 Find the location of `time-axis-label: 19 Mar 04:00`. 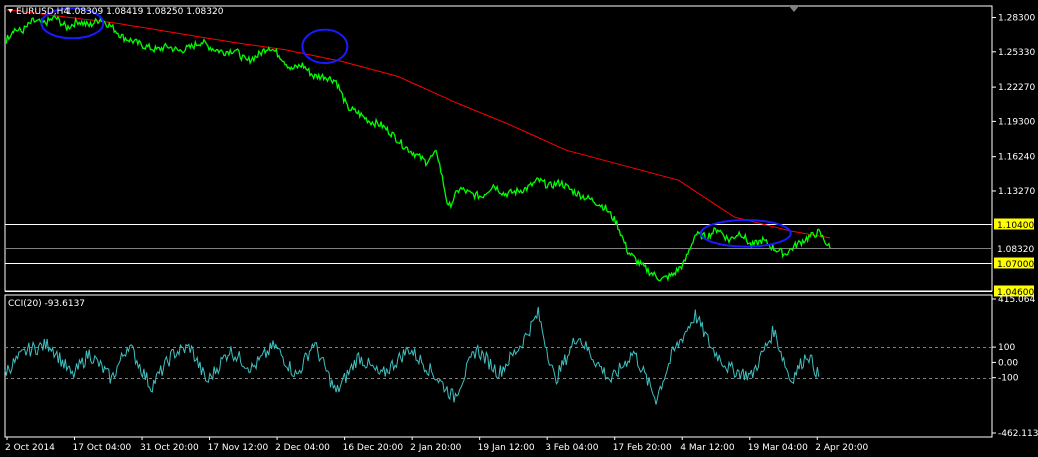

time-axis-label: 19 Mar 04:00 is located at coordinates (778, 448).